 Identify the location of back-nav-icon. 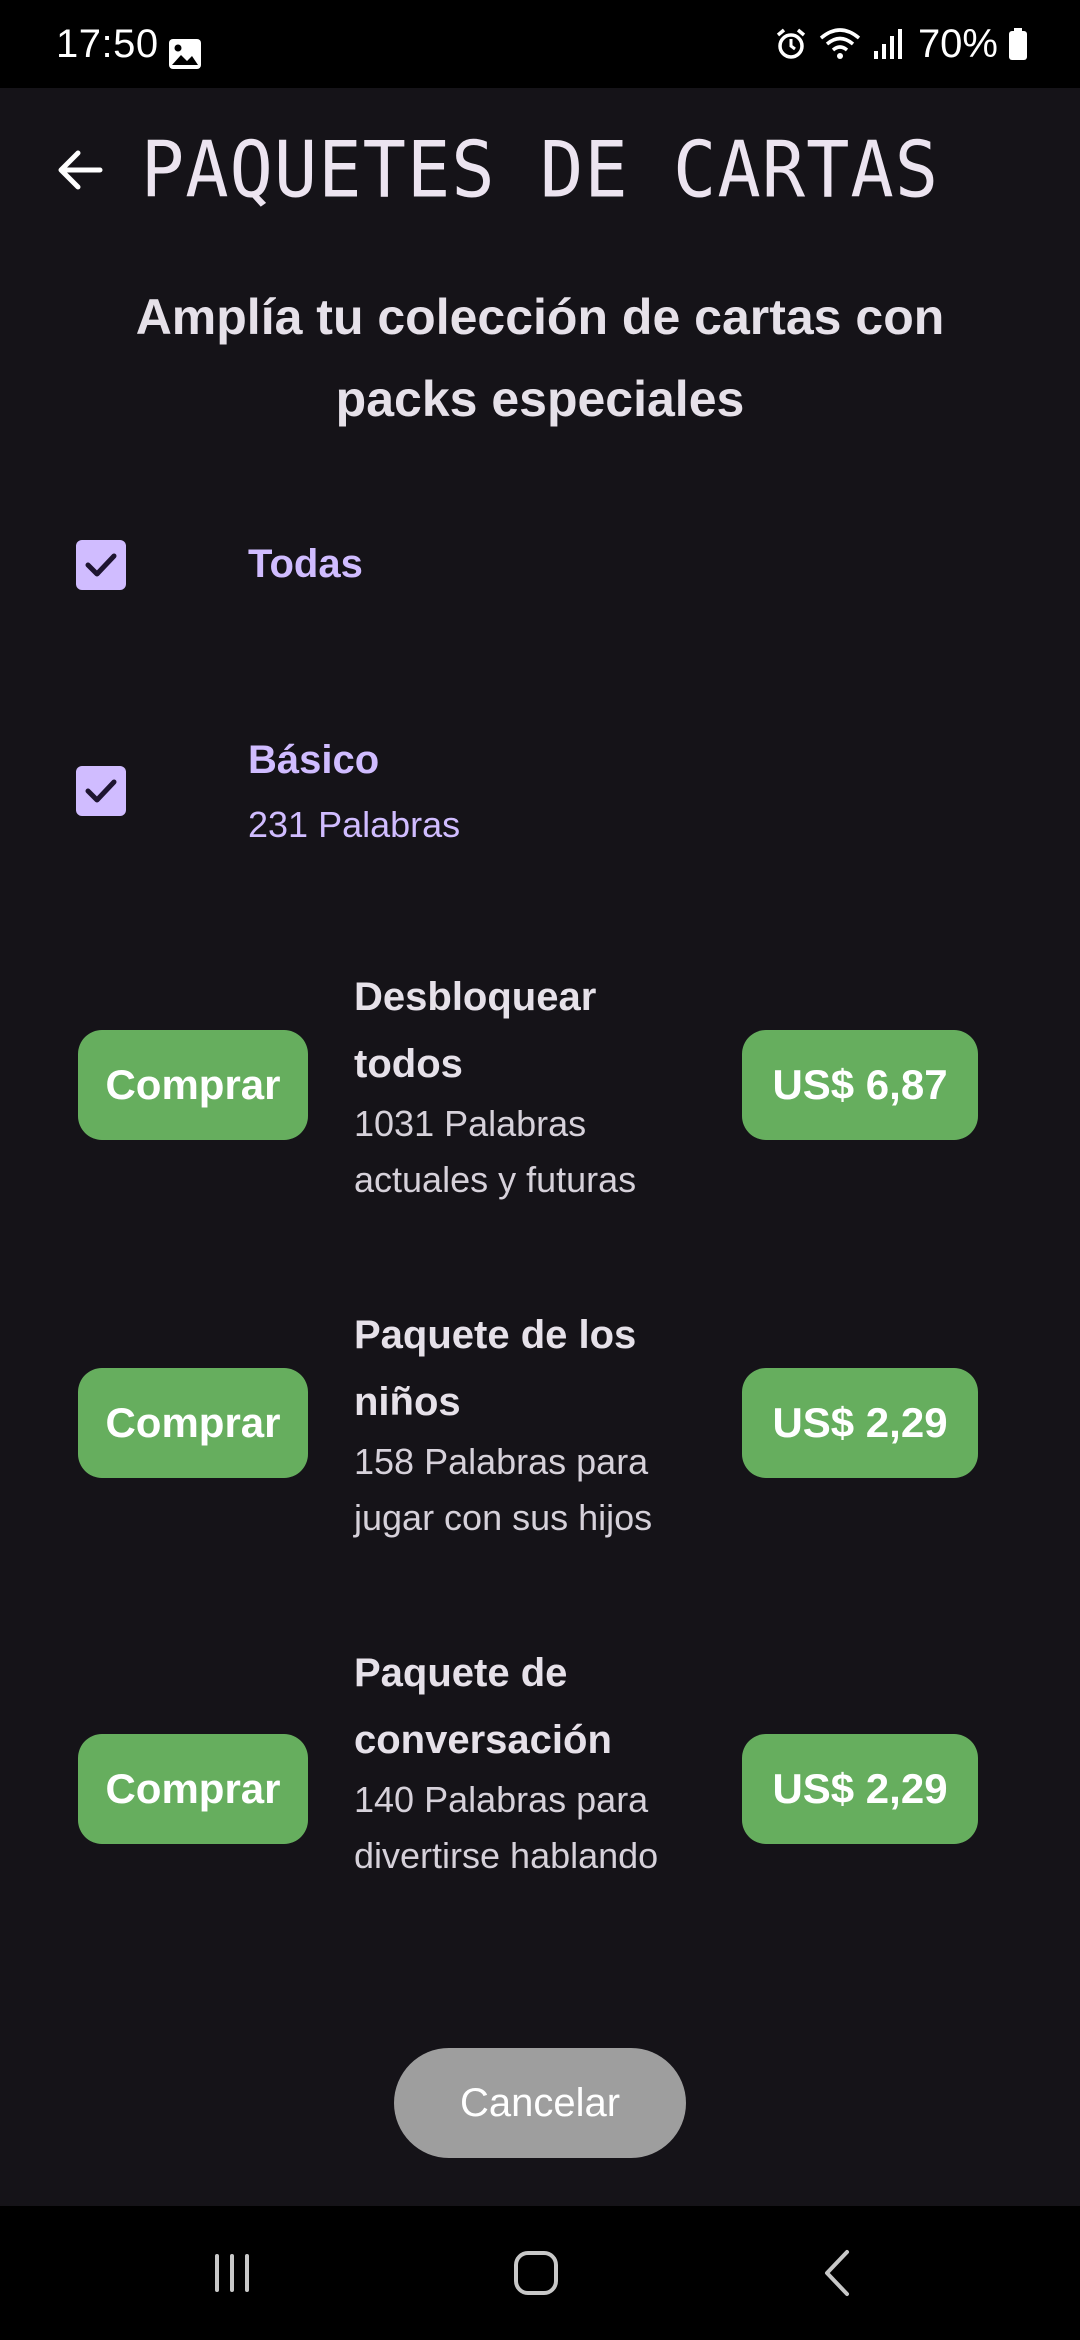
(837, 2273).